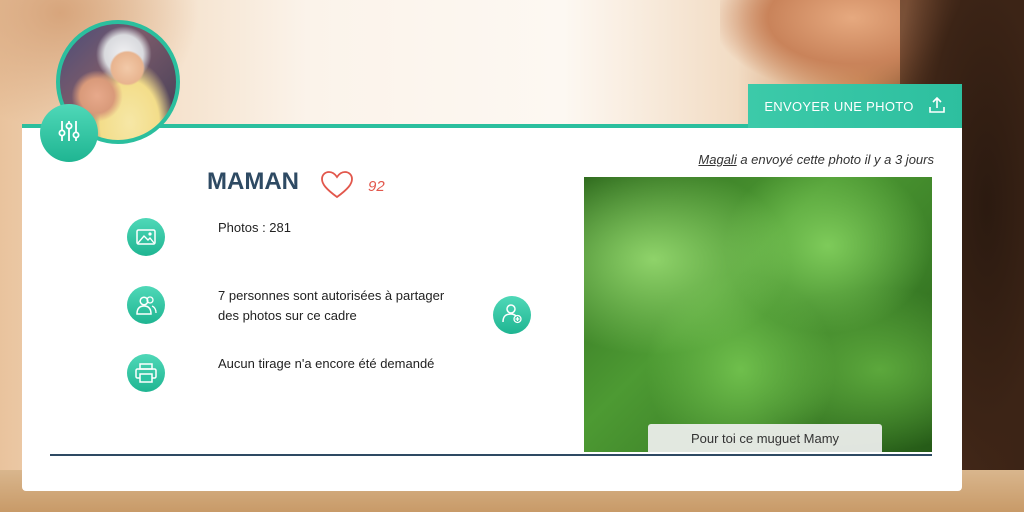 The width and height of the screenshot is (1024, 512). I want to click on frame-title: MAMAN, so click(253, 181).